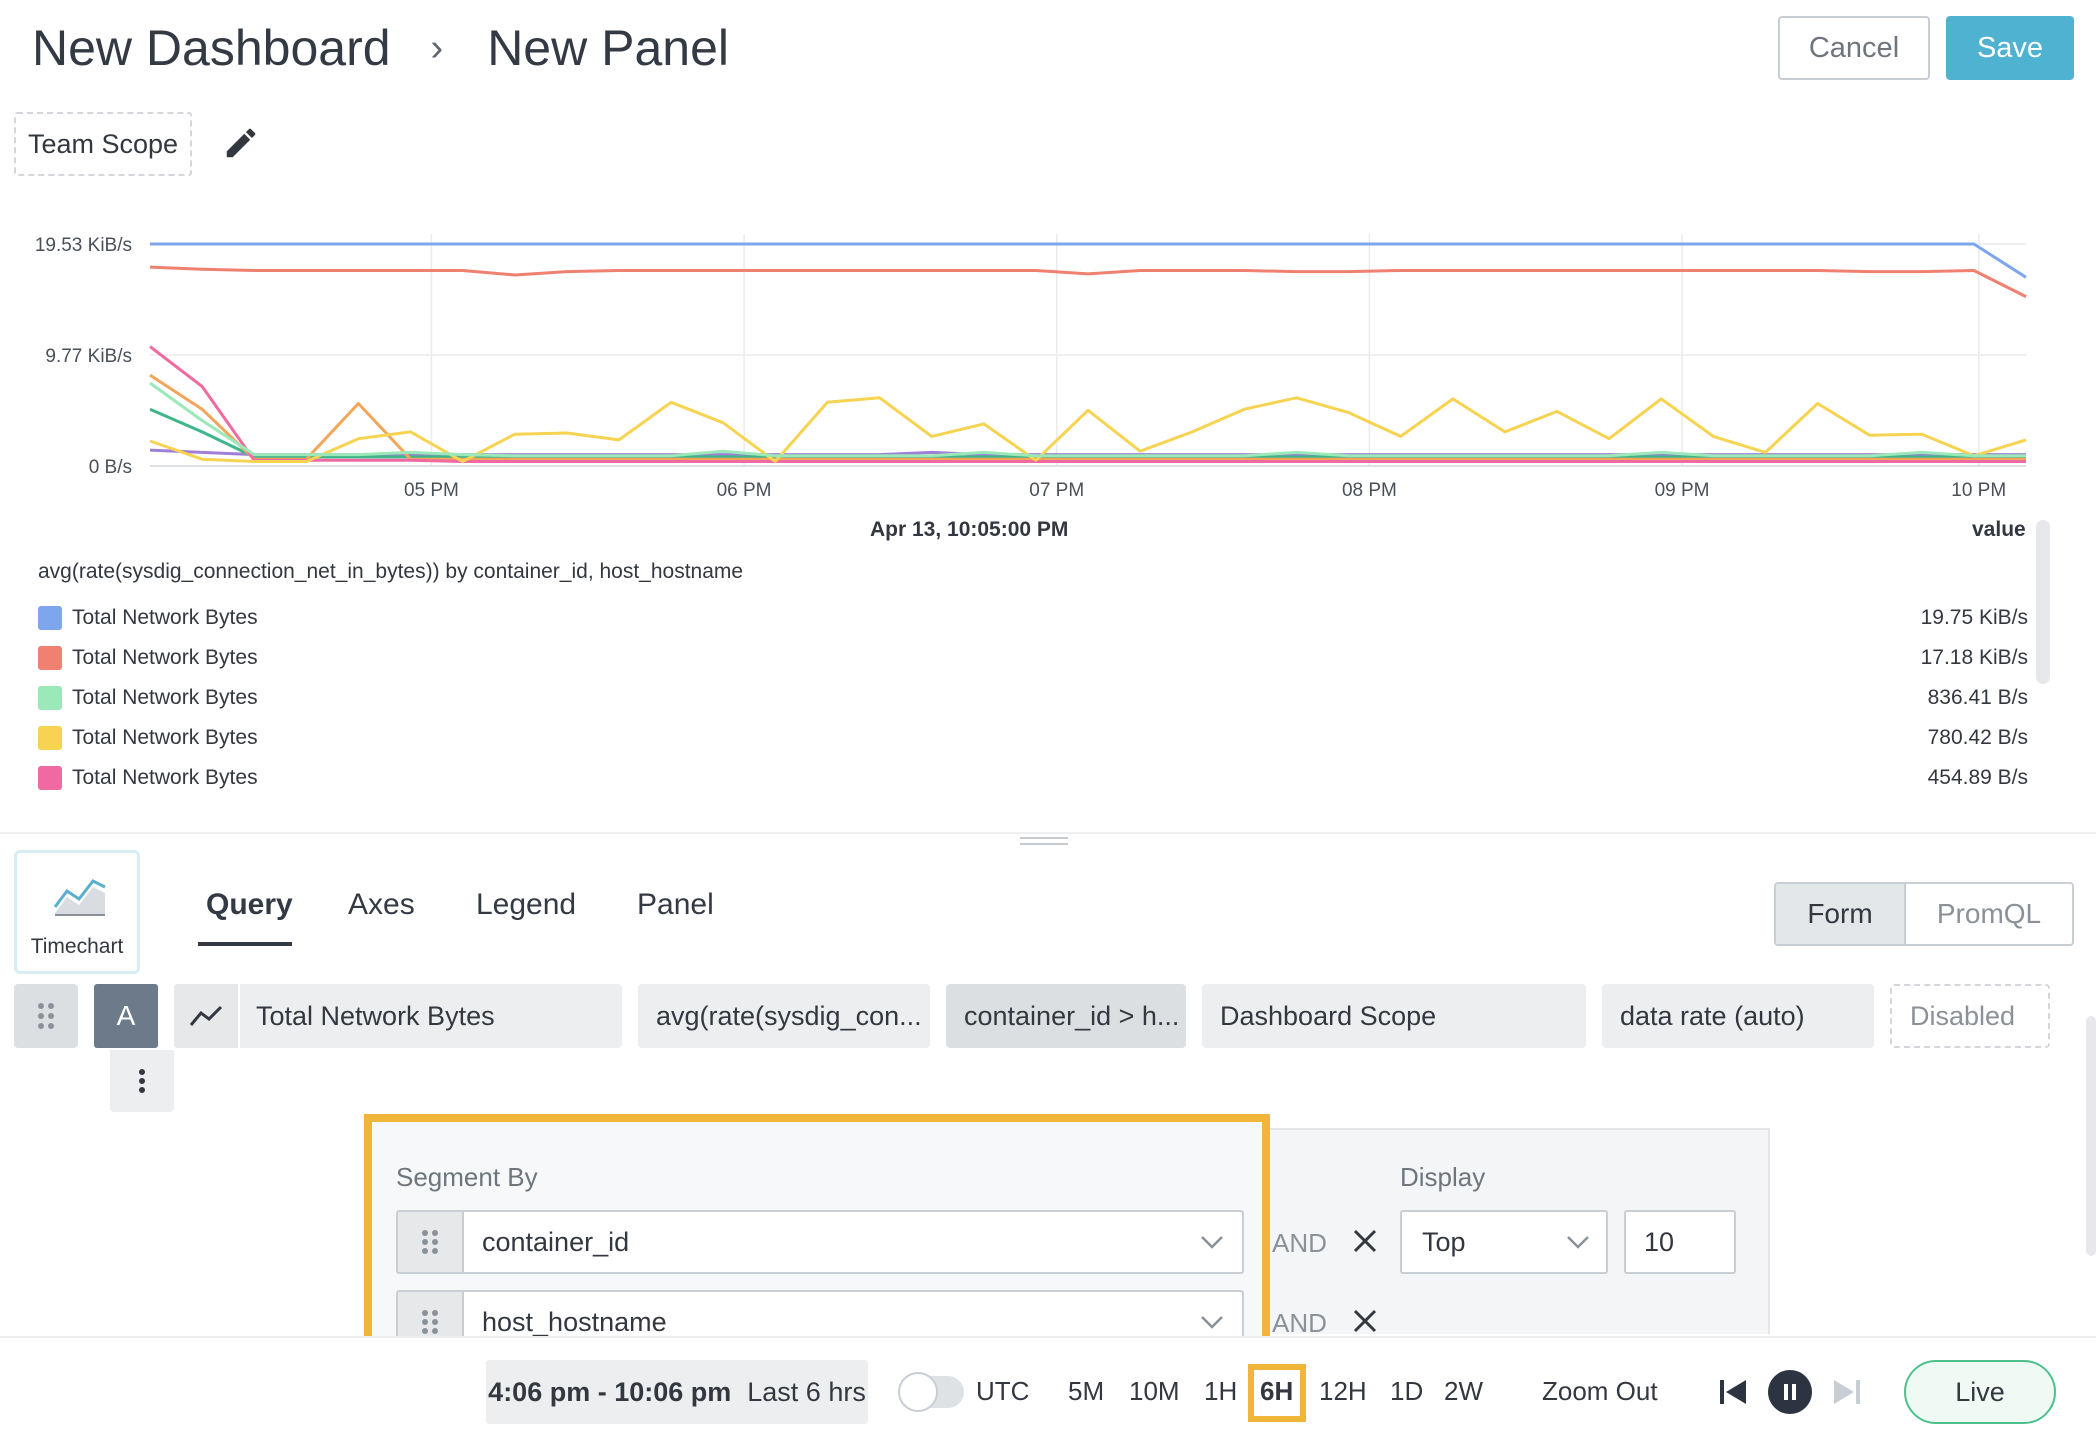 This screenshot has width=2096, height=1444. Describe the element at coordinates (1977, 777) in the screenshot. I see `legend-item-value: 454.89 B/s` at that location.